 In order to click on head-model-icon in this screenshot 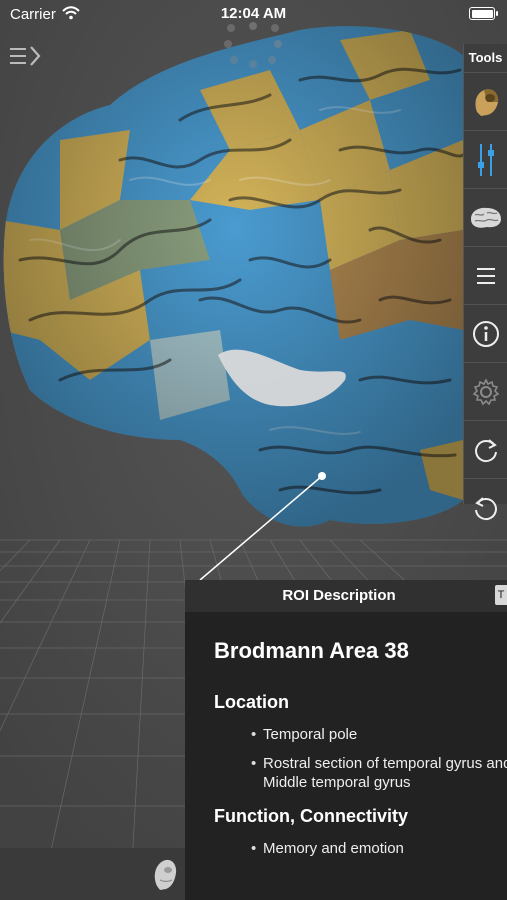, I will do `click(486, 102)`.